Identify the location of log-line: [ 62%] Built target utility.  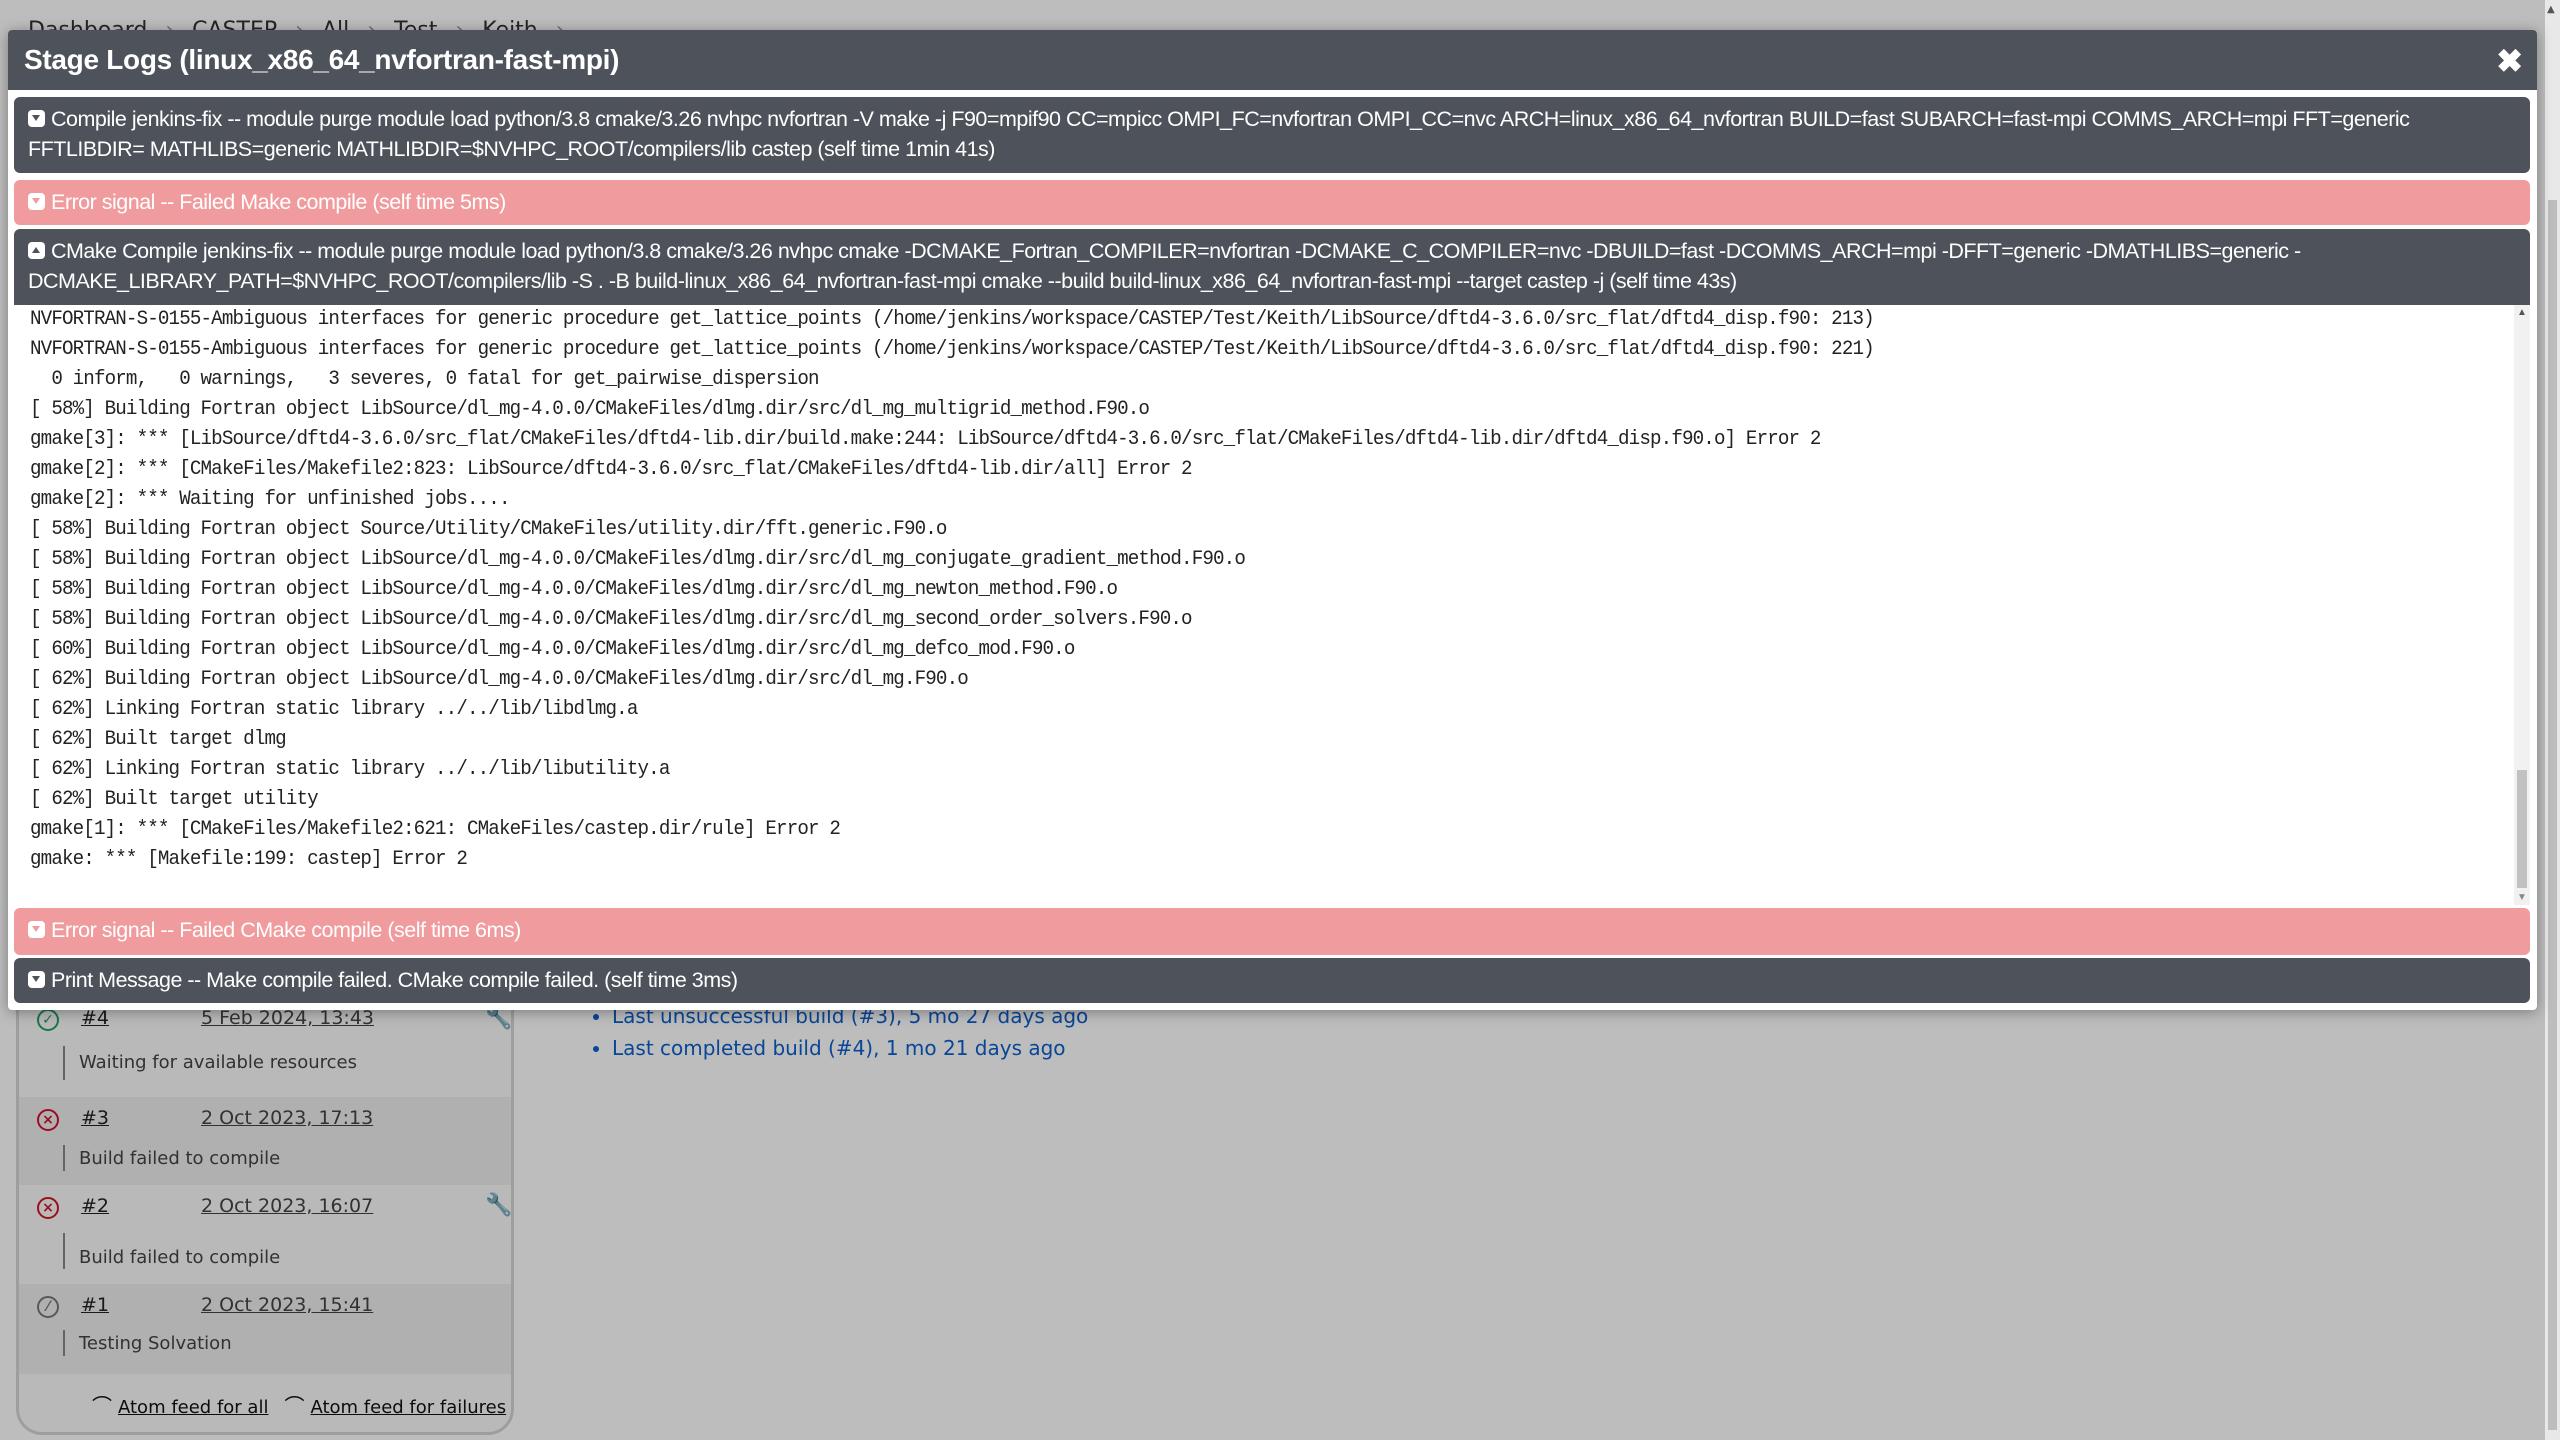
(174, 799).